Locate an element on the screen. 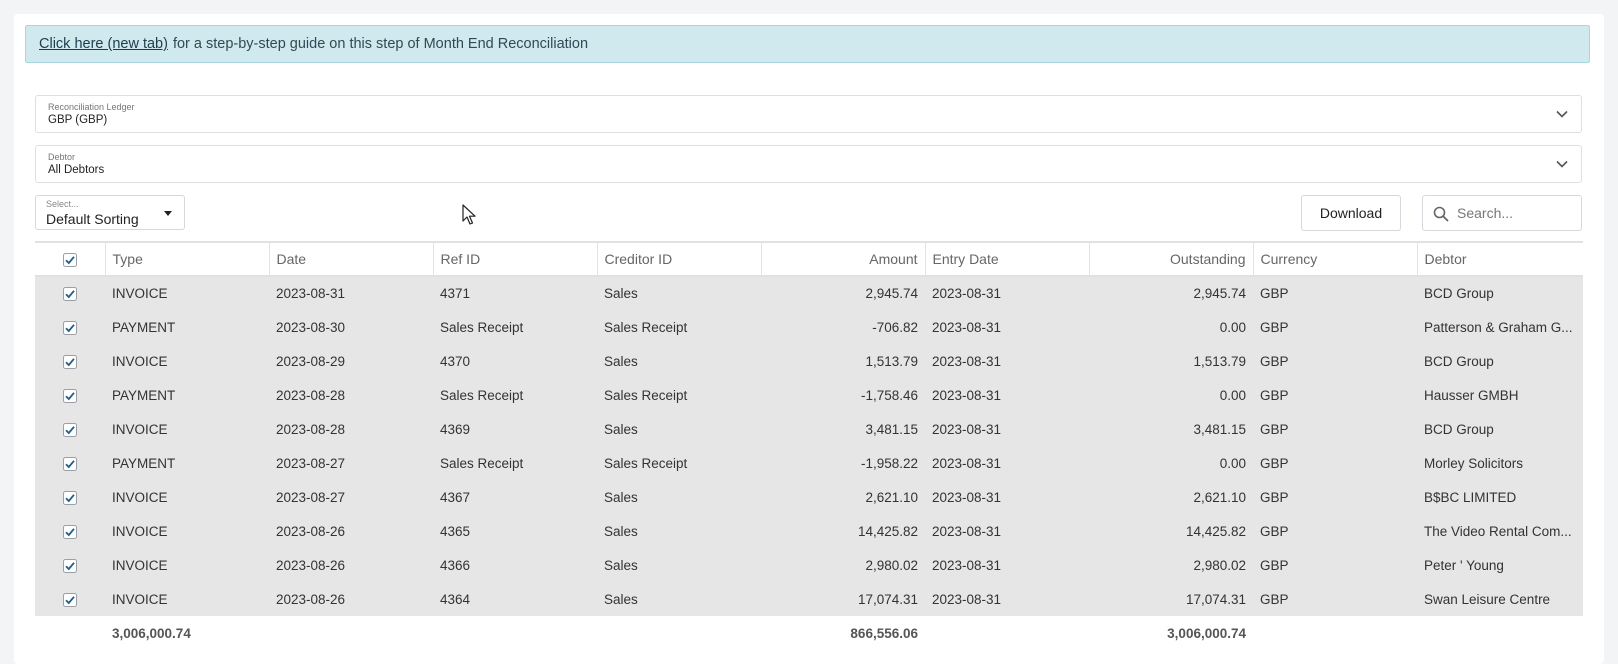 This screenshot has height=664, width=1618. cell-amount: 2,945.74 is located at coordinates (891, 293).